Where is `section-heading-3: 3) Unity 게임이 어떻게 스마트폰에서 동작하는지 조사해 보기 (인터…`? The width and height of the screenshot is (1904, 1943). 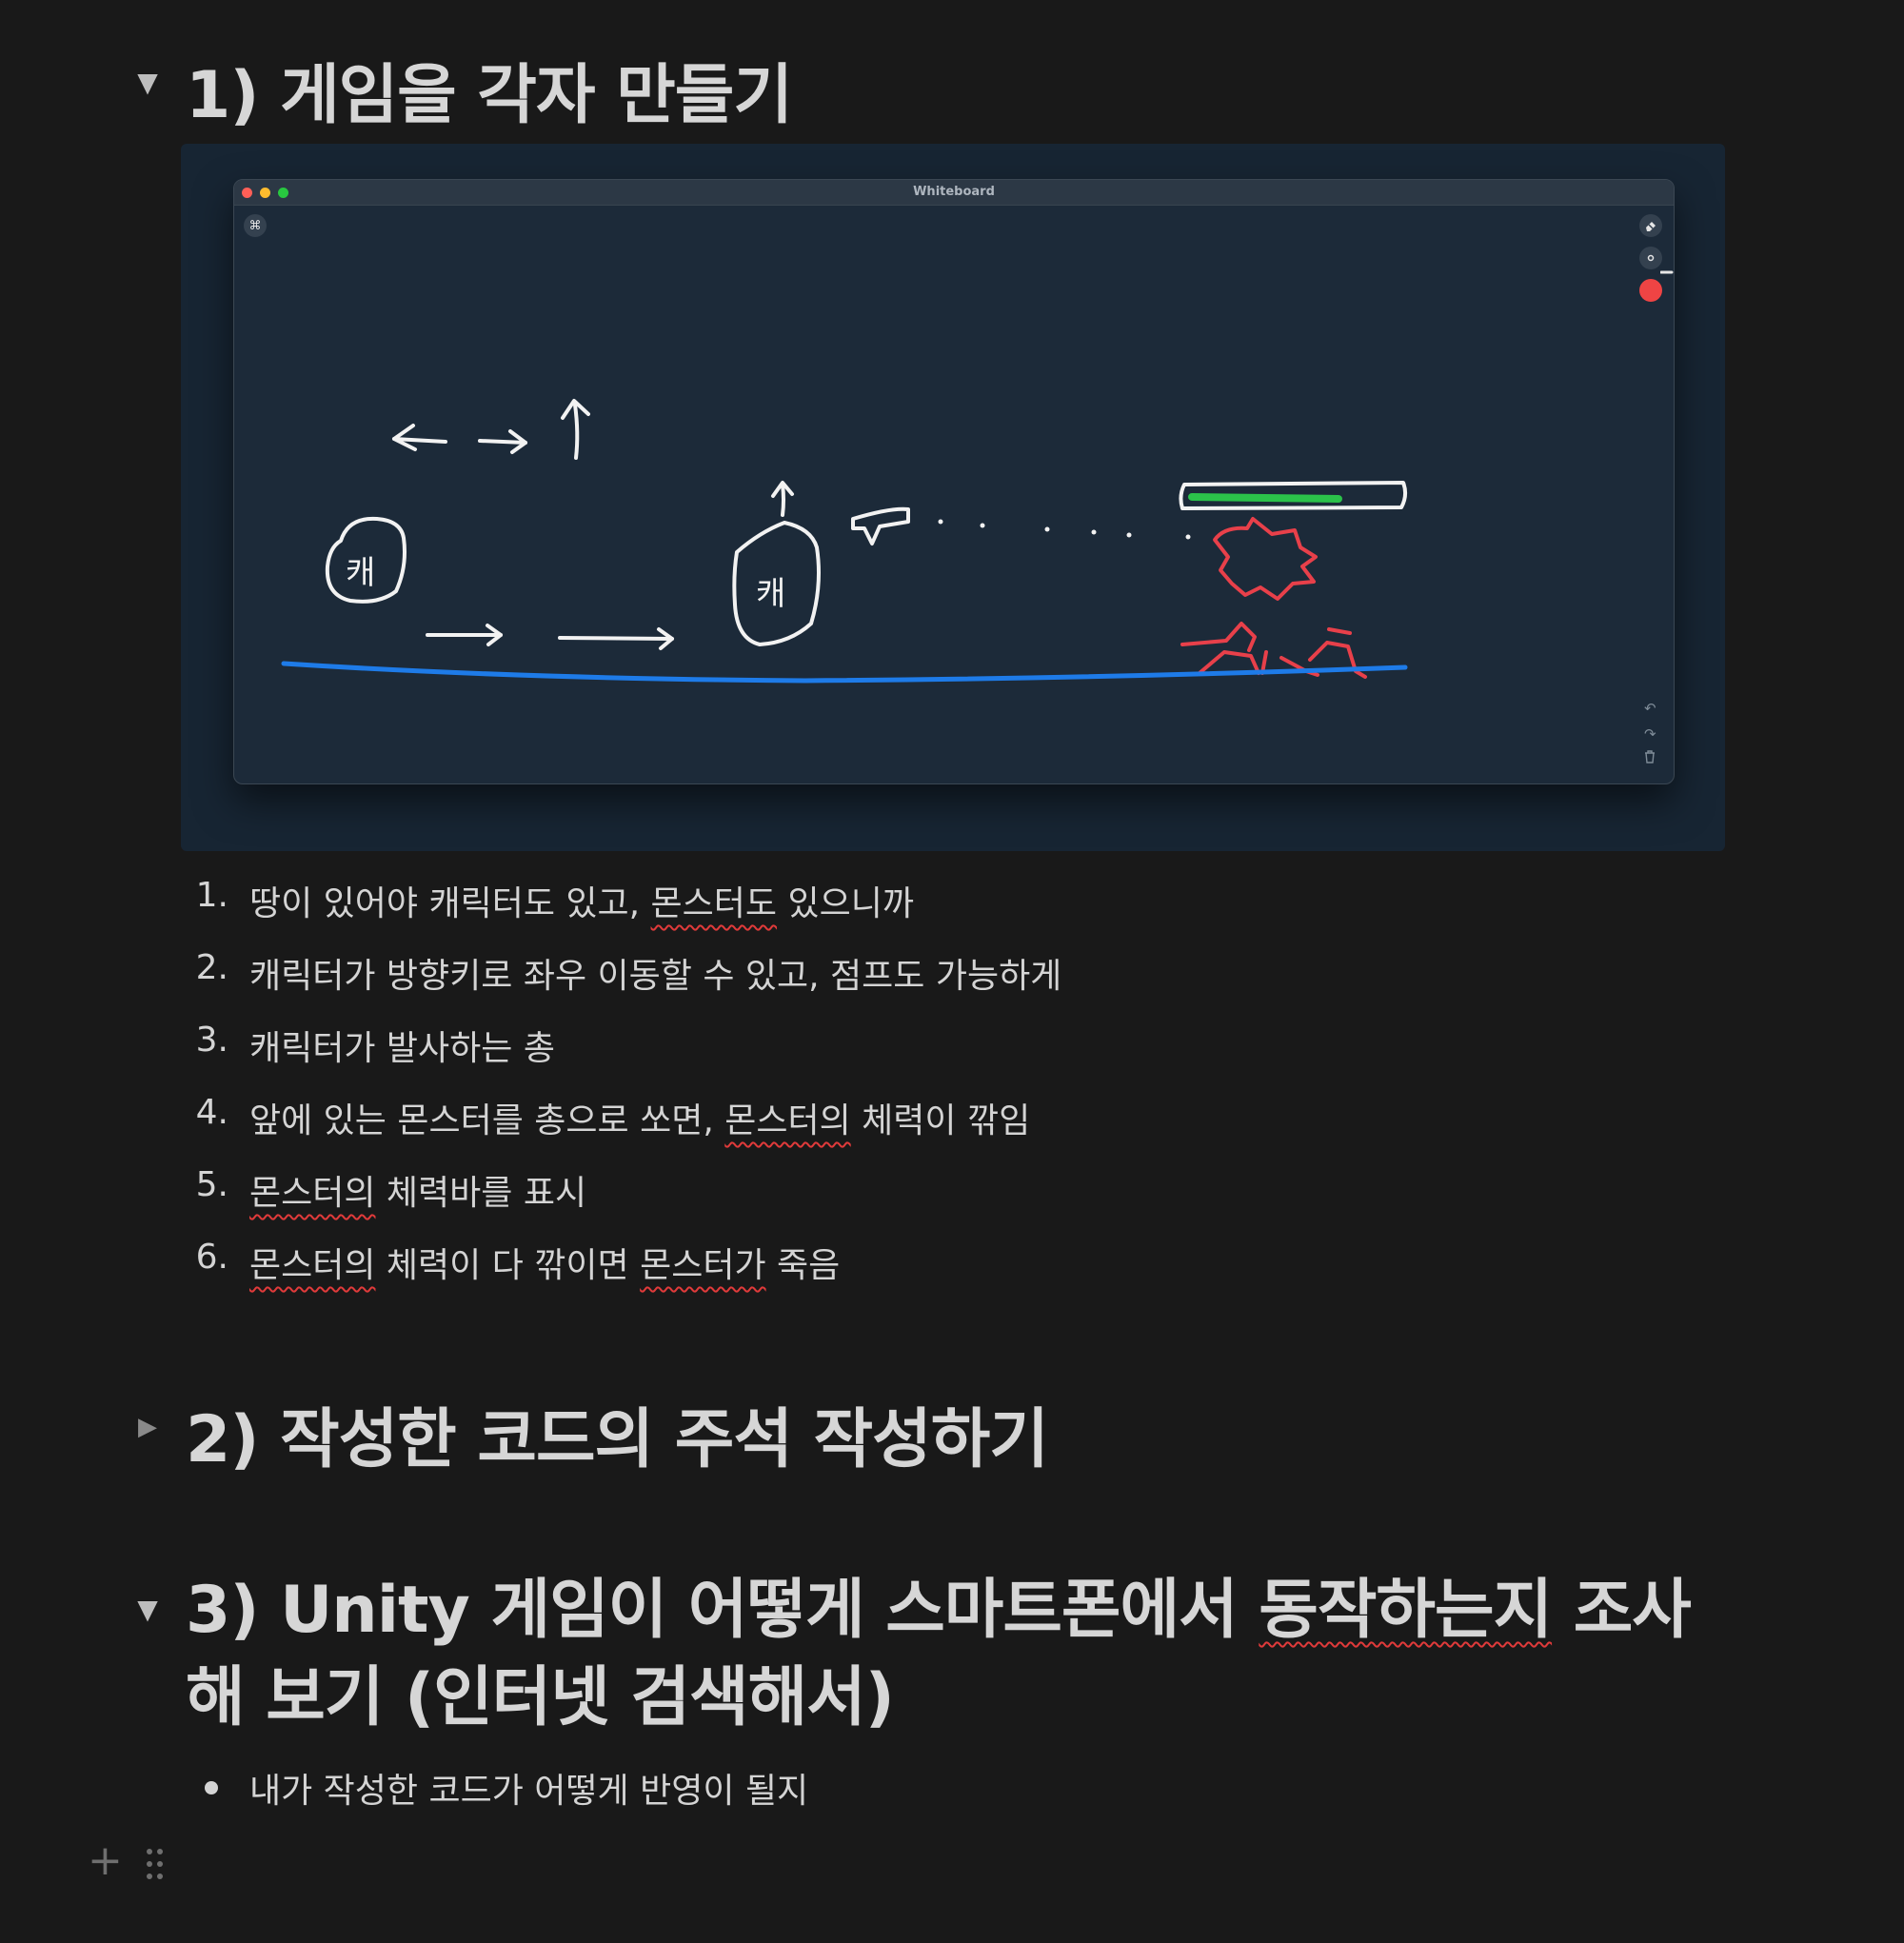 section-heading-3: 3) Unity 게임이 어떻게 스마트폰에서 동작하는지 조사해 보기 (인터… is located at coordinates (939, 1654).